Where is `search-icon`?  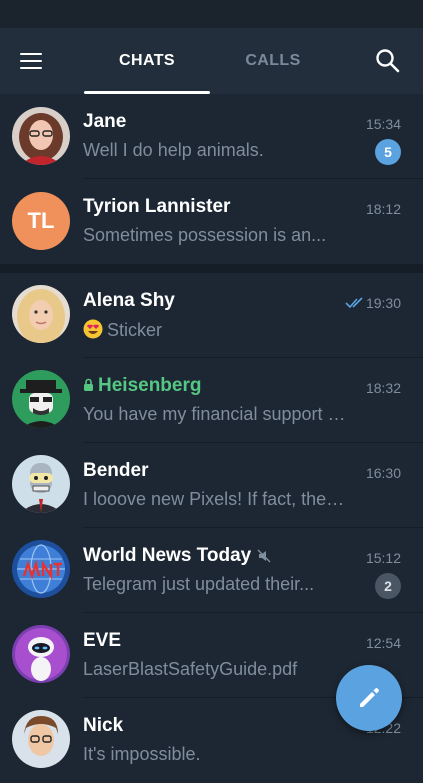 search-icon is located at coordinates (388, 61).